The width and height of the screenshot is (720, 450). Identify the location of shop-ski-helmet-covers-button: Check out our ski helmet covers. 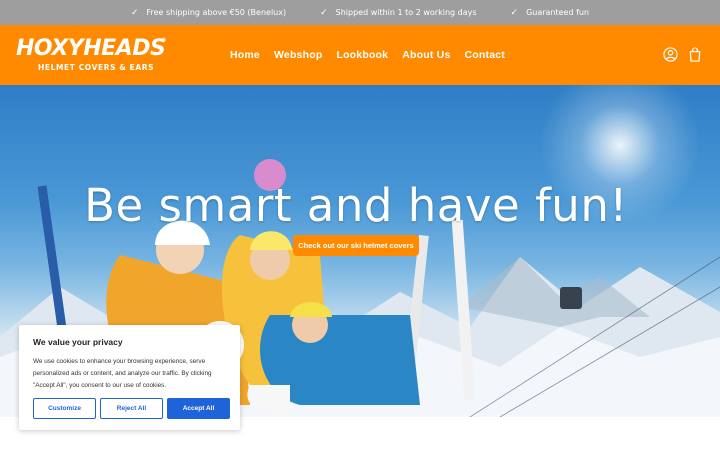
(356, 245).